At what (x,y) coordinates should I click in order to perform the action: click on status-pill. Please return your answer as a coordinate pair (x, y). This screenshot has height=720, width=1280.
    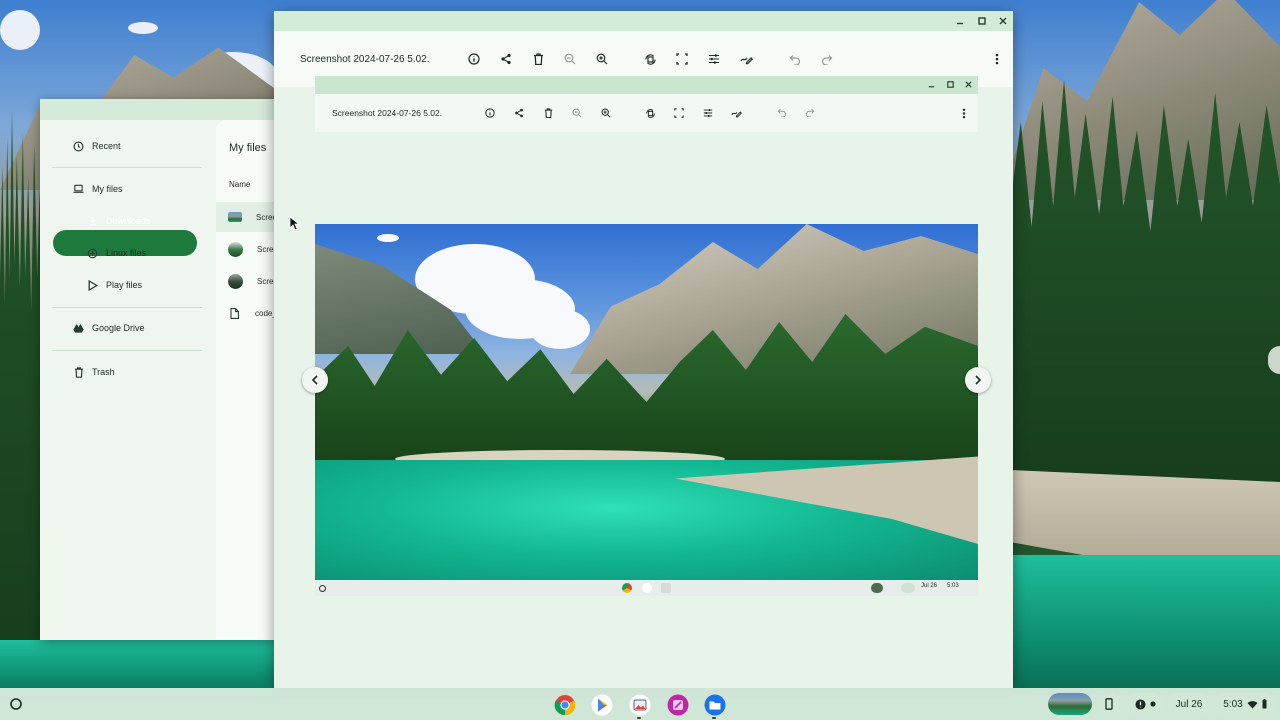
    Looking at the image, I should click on (908, 588).